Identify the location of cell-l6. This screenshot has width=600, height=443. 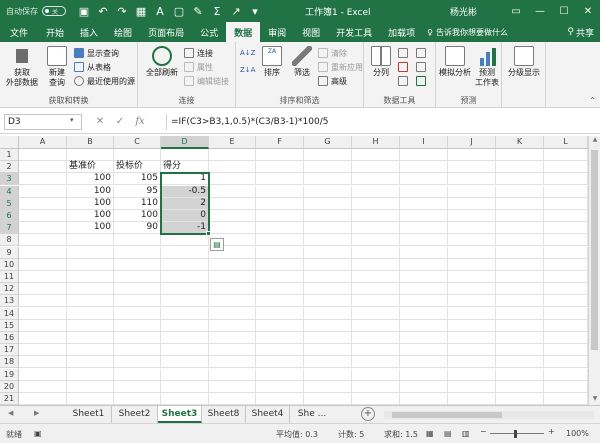
(566, 216).